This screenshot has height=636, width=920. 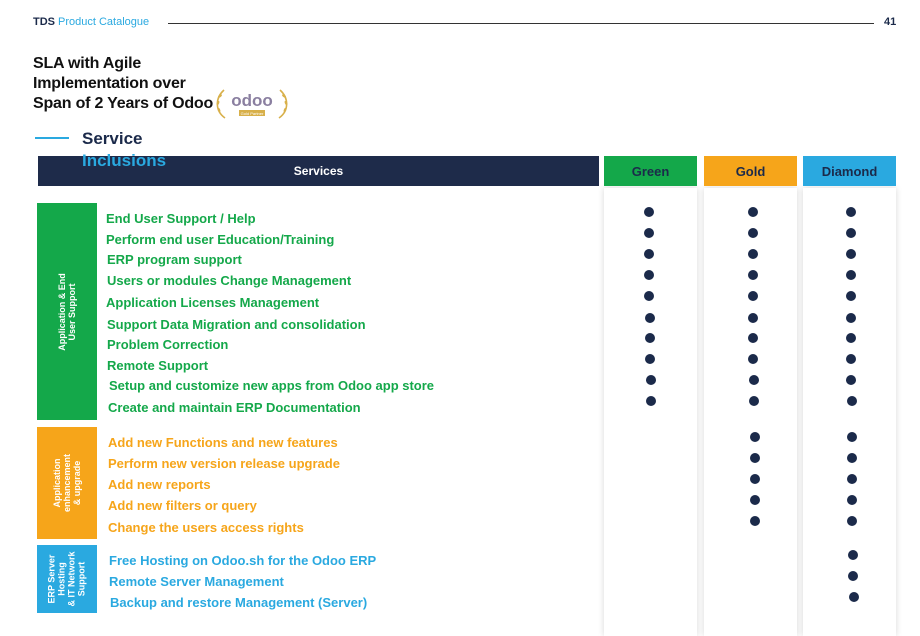 What do you see at coordinates (220, 239) in the screenshot?
I see `service-item: Perform end user Education/Training` at bounding box center [220, 239].